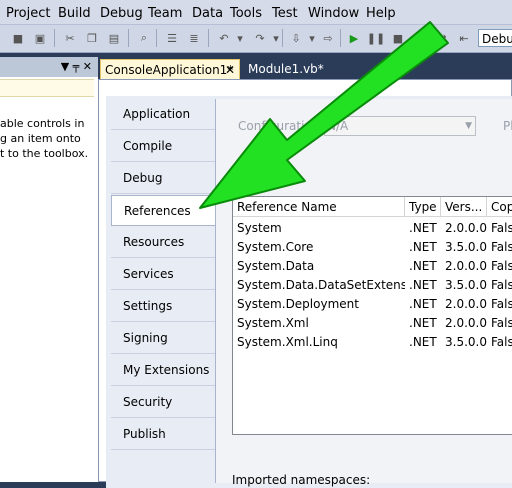 The height and width of the screenshot is (488, 512). I want to click on sidebar-item-compile: Compile, so click(163, 146).